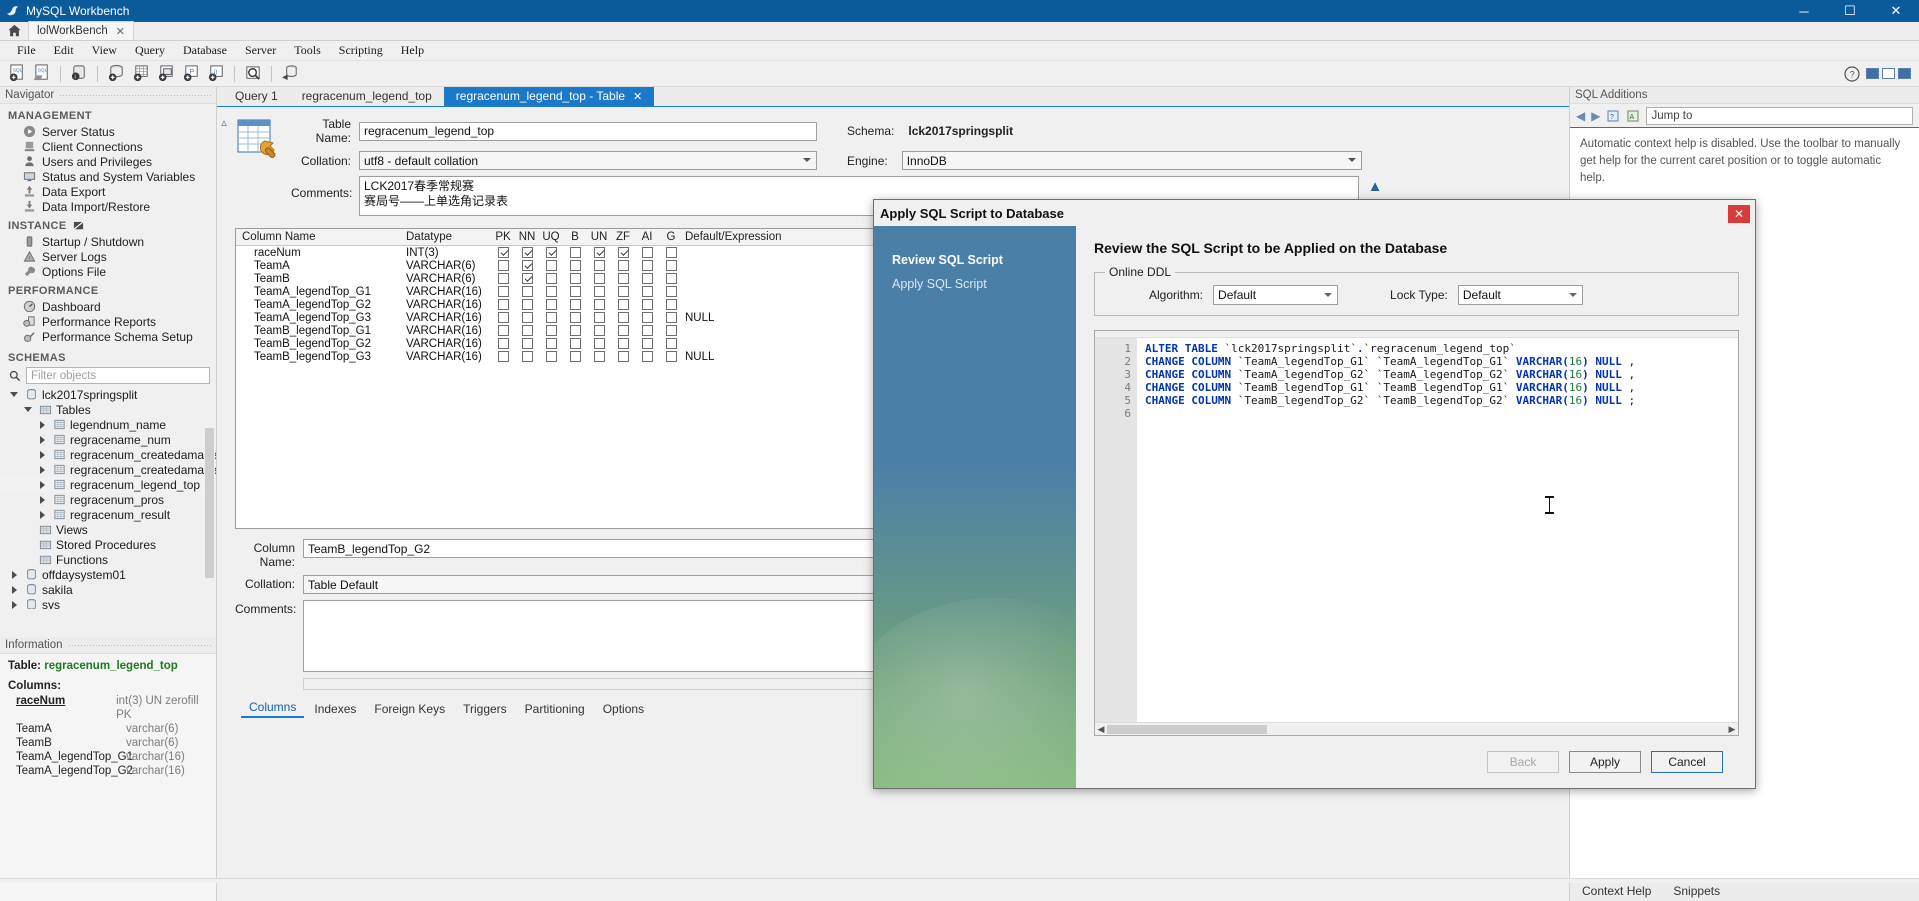 Image resolution: width=1919 pixels, height=901 pixels. What do you see at coordinates (448, 266) in the screenshot?
I see `cell-datatype: VARCHAR(6)` at bounding box center [448, 266].